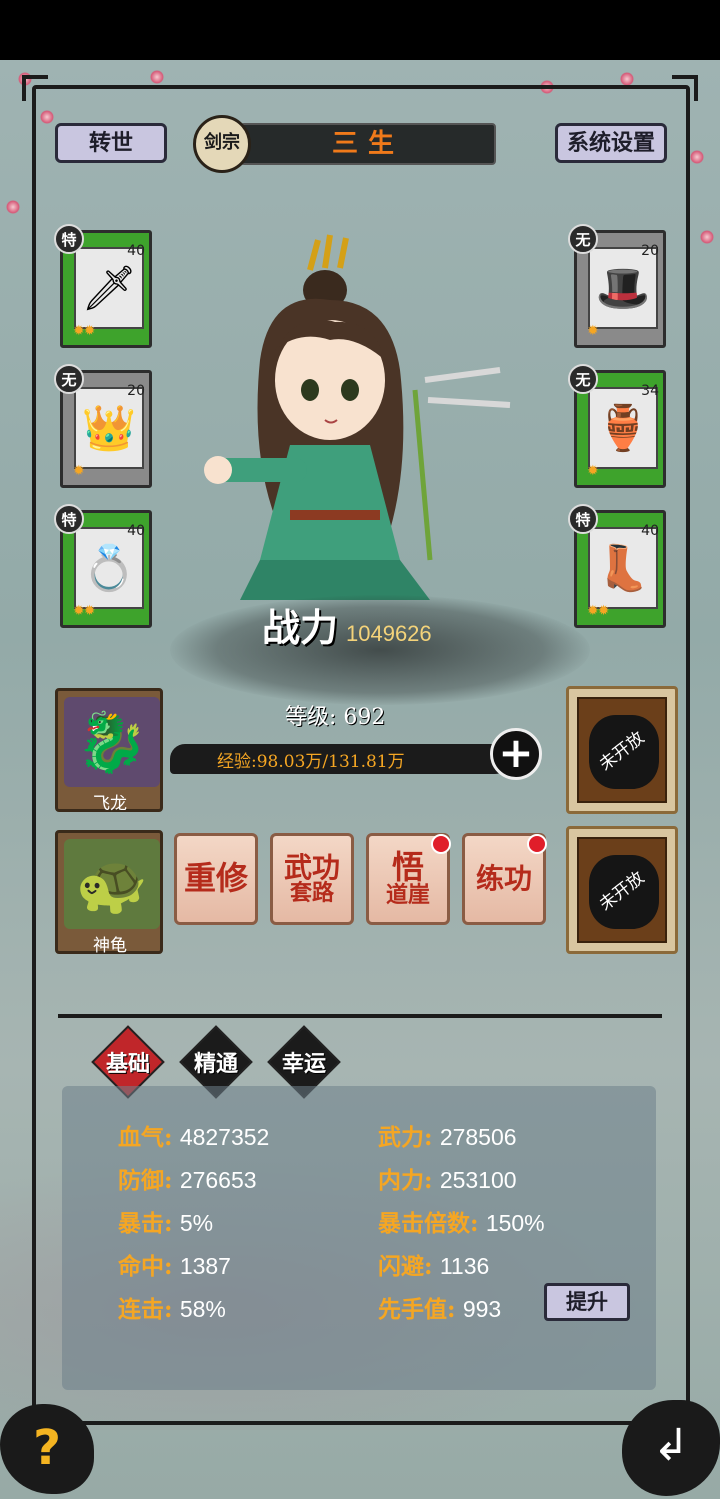 This screenshot has height=1499, width=720. What do you see at coordinates (650, 391) in the screenshot?
I see `equip-level: 34` at bounding box center [650, 391].